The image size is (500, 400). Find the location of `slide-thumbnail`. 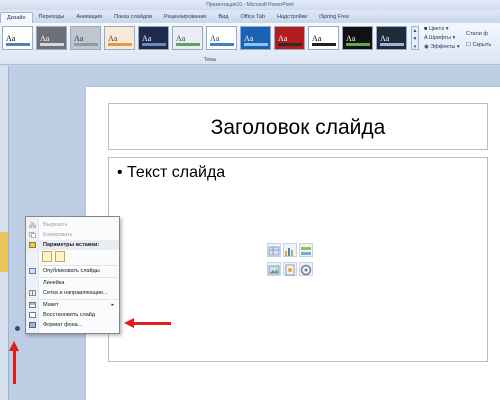

slide-thumbnail is located at coordinates (4, 252).